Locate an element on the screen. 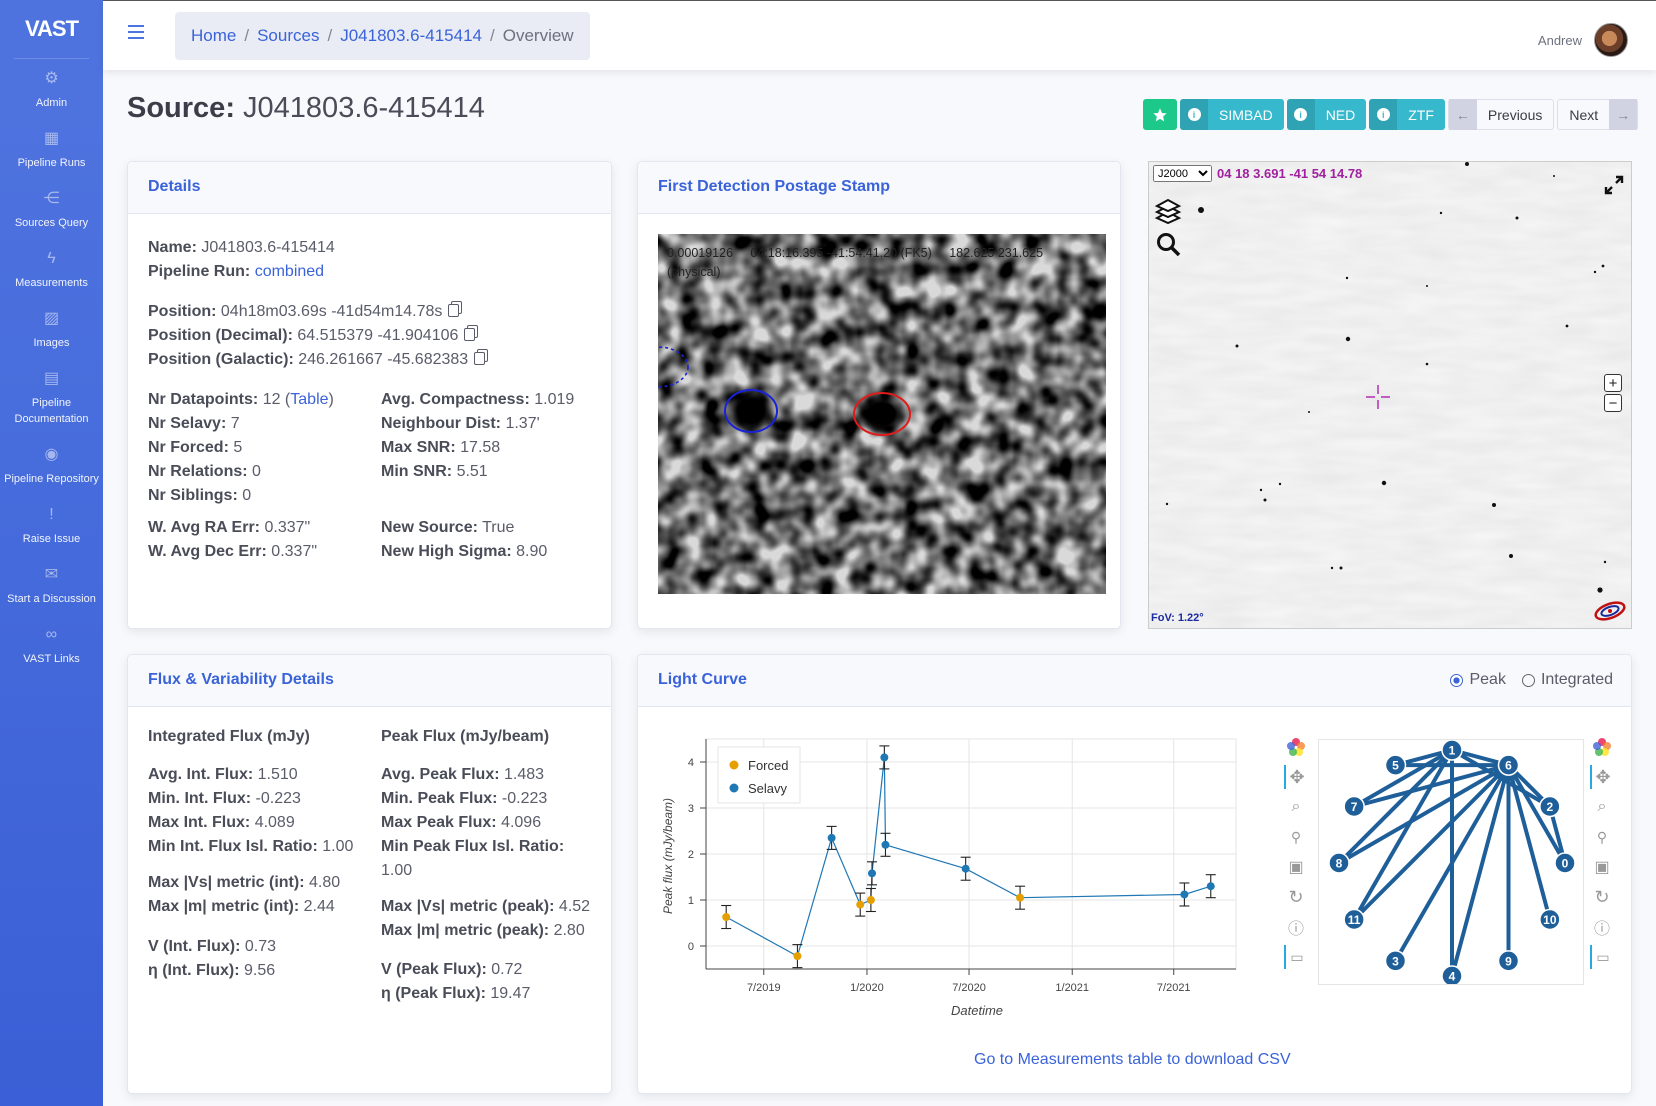 Image resolution: width=1656 pixels, height=1106 pixels. sidebar-item-vast-links: ∞ VAST Links is located at coordinates (51, 645).